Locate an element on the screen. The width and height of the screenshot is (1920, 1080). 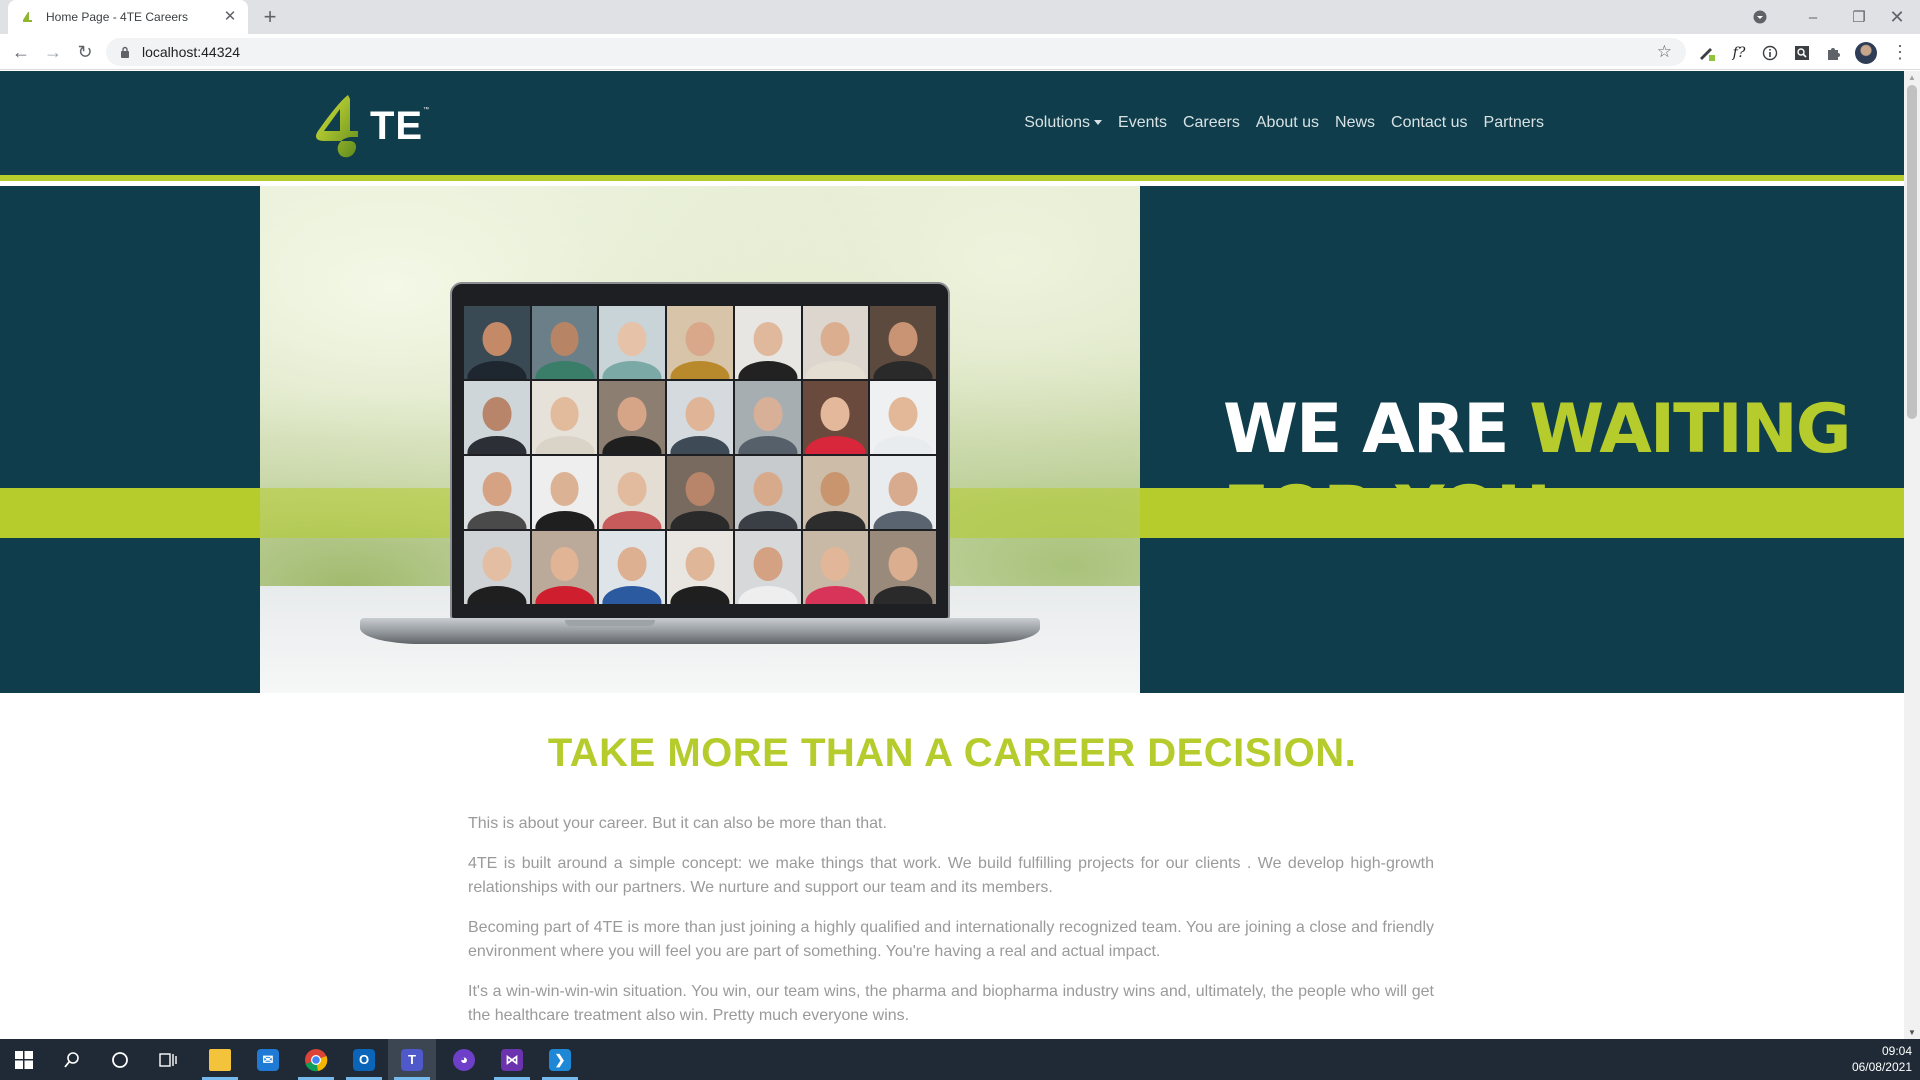
taskbar-vs-code: ❯ is located at coordinates (560, 1059).